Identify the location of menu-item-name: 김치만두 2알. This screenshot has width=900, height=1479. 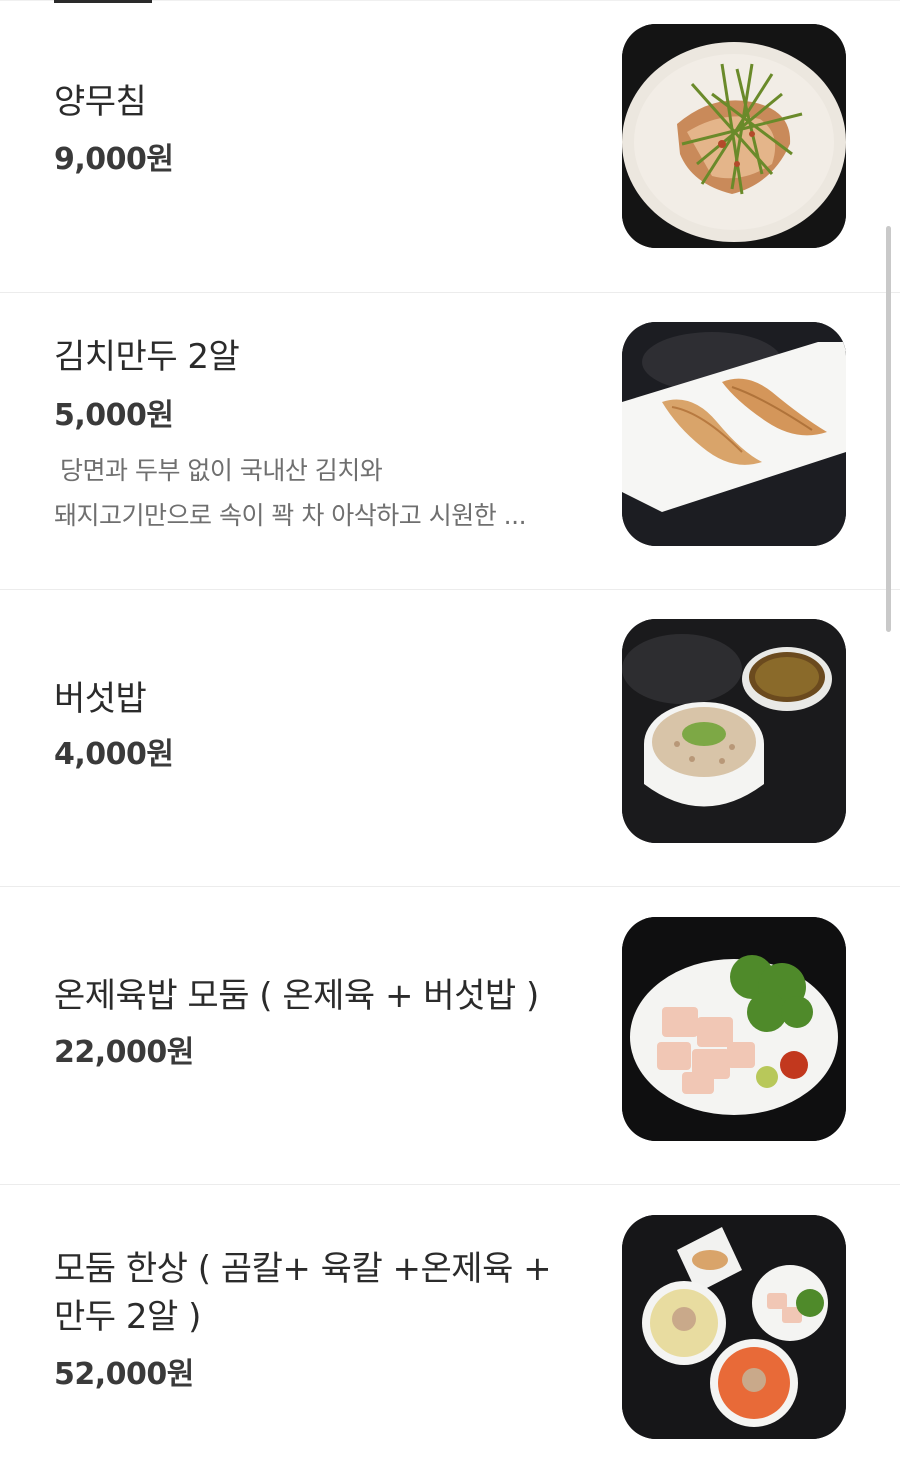
(147, 357).